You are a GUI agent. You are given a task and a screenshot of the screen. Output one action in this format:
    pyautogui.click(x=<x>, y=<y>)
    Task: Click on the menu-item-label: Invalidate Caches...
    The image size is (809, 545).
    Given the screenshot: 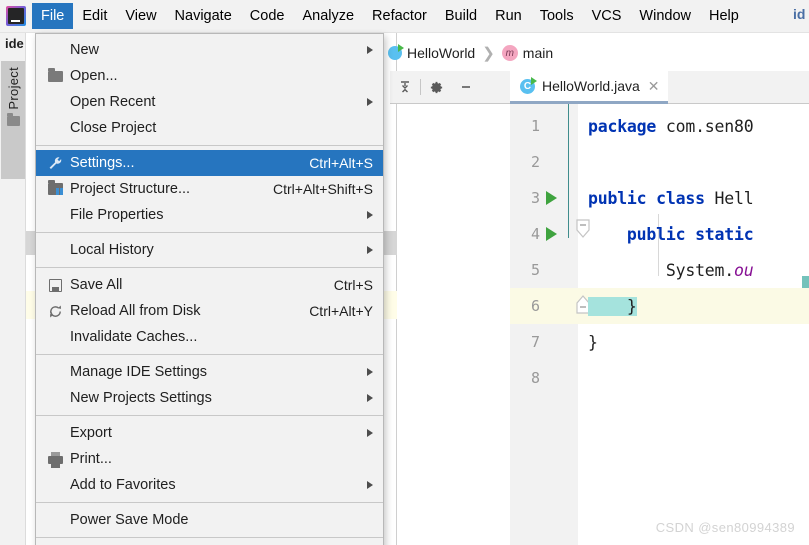 What is the action you would take?
    pyautogui.click(x=134, y=337)
    